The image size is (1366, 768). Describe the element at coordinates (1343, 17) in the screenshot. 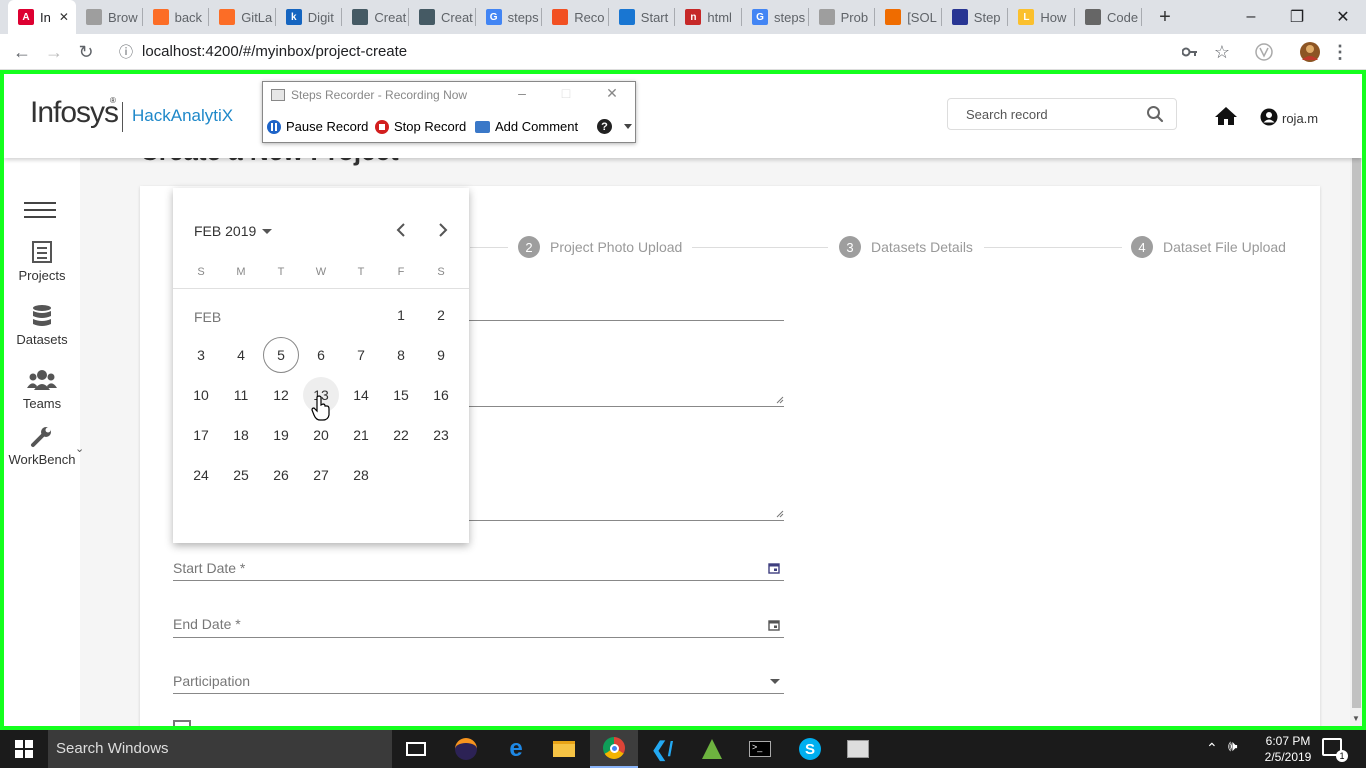

I see `close-window-button: ✕` at that location.